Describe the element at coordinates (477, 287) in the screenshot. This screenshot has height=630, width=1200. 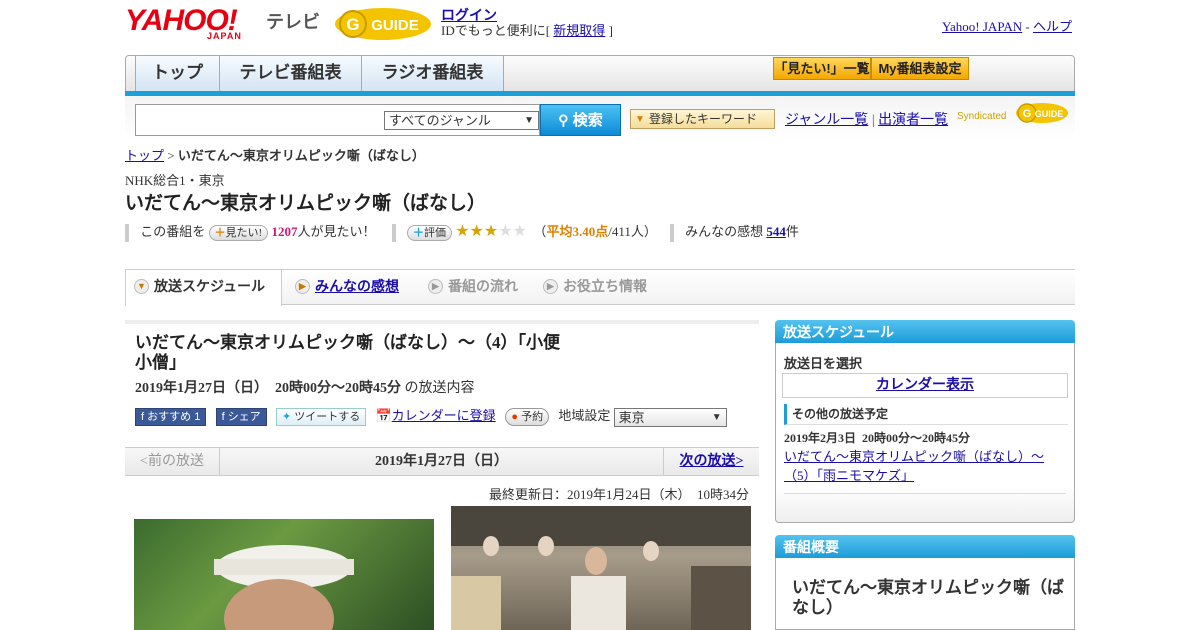
I see `tab-flow: ▶ 番組の流れ` at that location.